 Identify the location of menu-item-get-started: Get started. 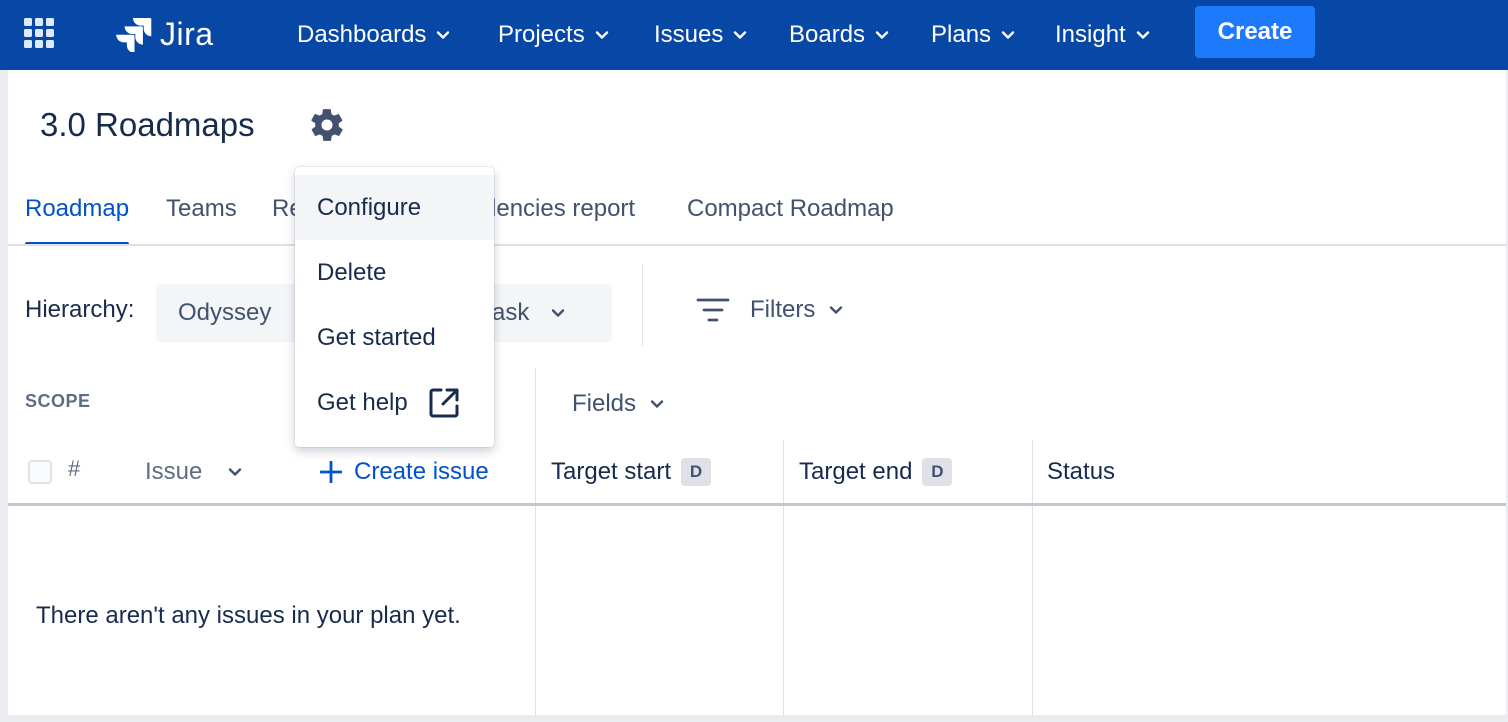
(394, 337).